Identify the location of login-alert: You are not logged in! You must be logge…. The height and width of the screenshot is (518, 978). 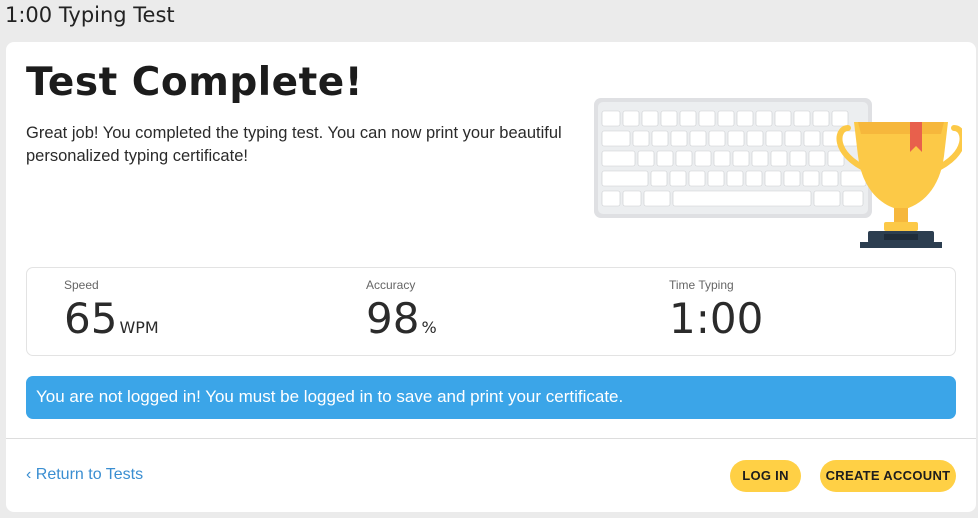
(491, 397).